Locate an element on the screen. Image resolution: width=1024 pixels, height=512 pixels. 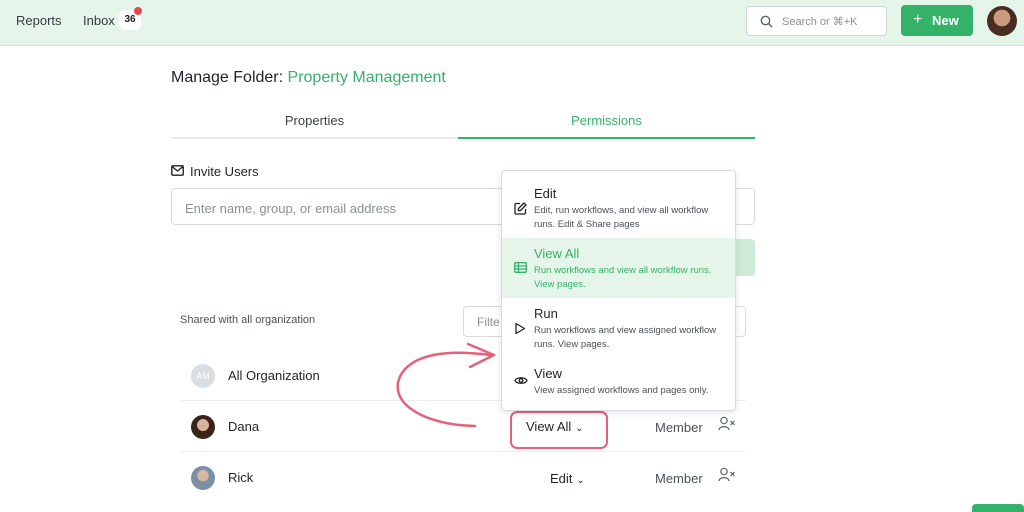
page-title-prefix: Manage Folder: is located at coordinates (227, 77).